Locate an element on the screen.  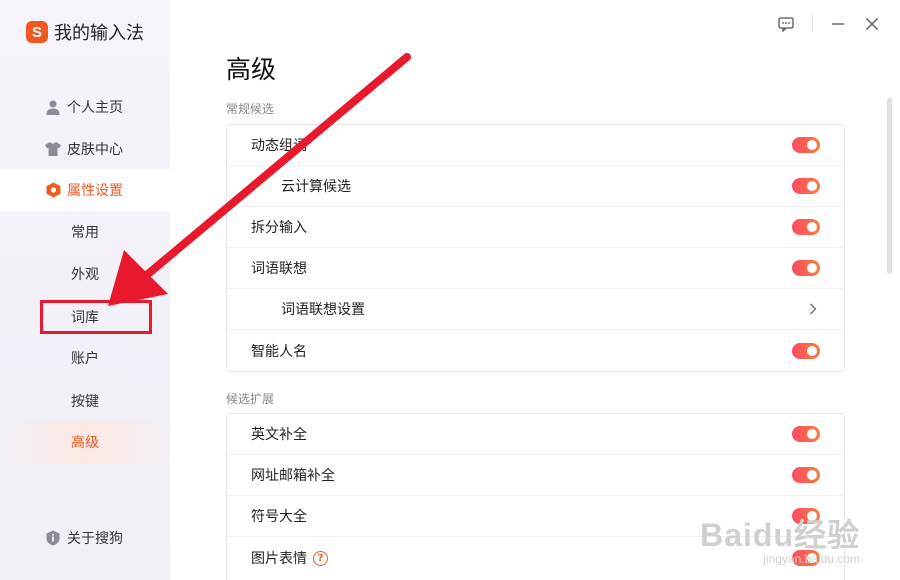
help-icon: ? is located at coordinates (320, 558).